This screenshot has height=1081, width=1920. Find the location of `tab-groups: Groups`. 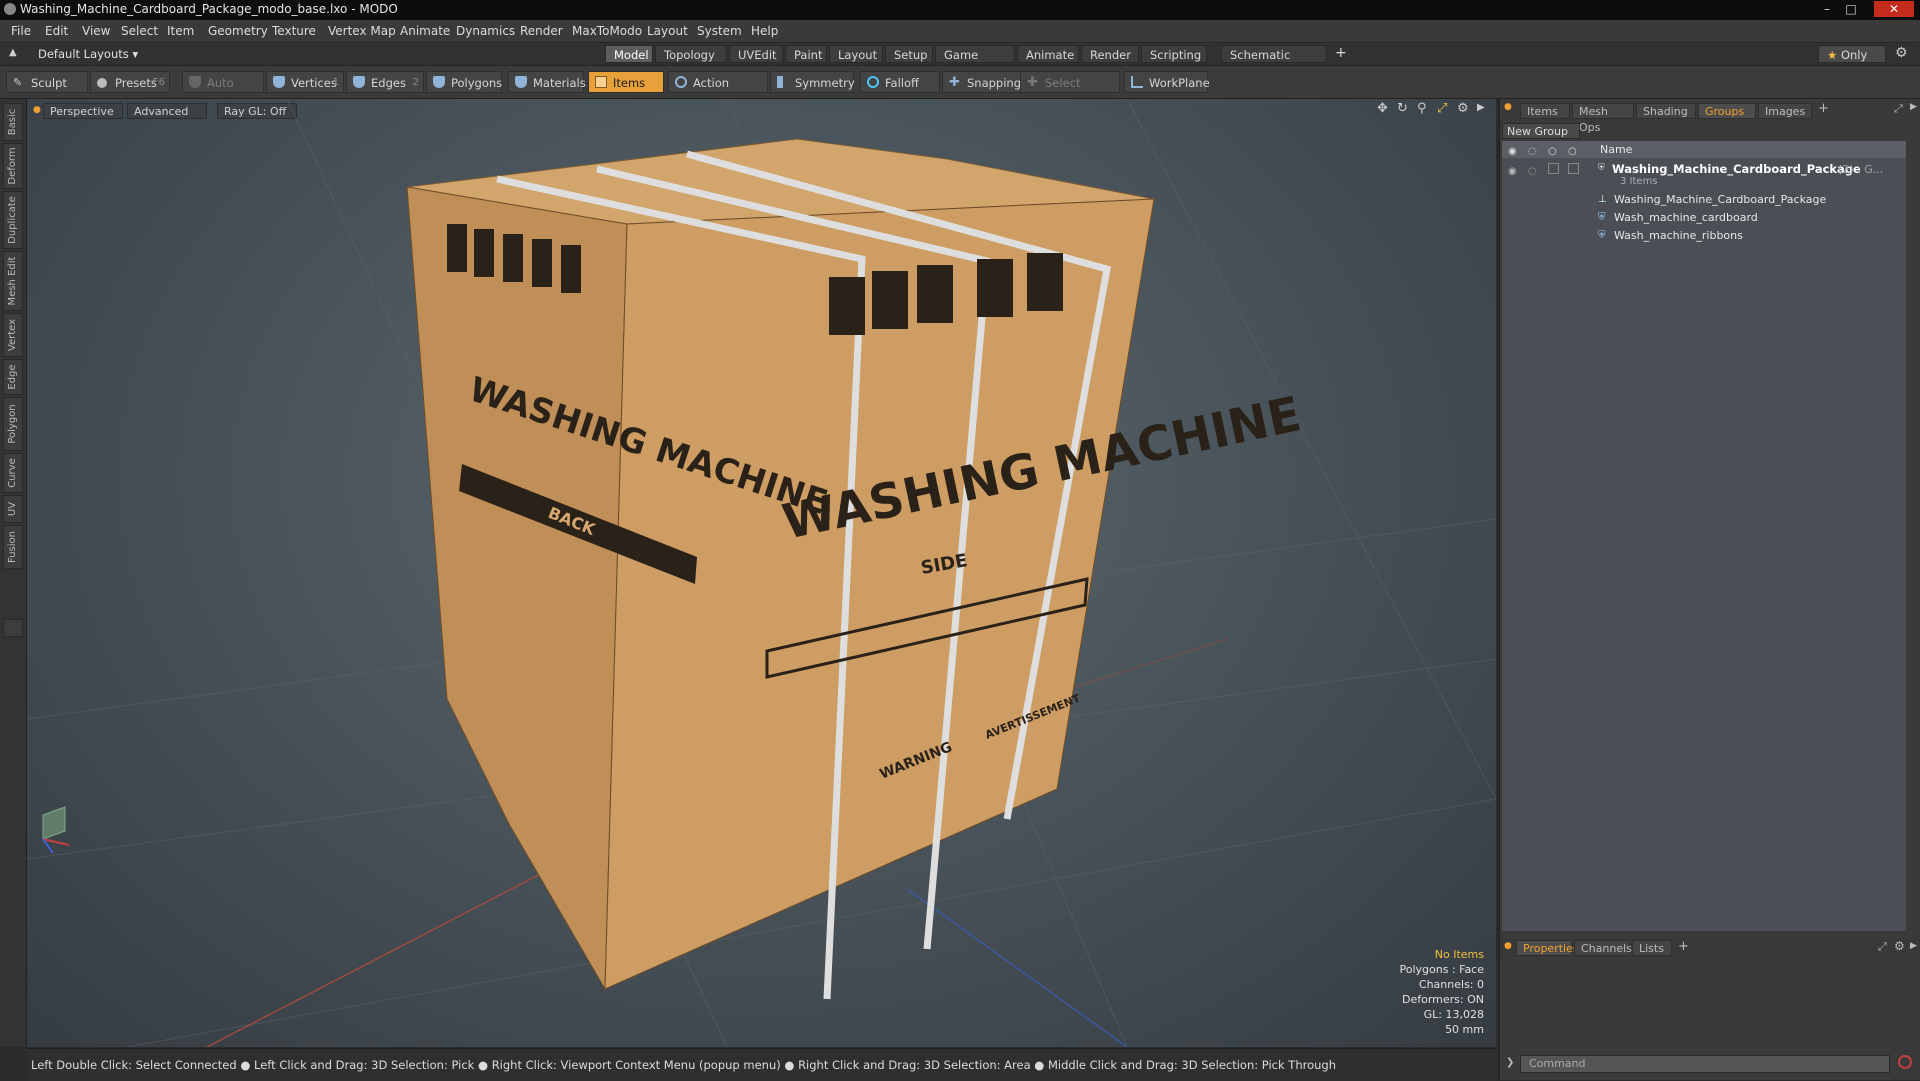

tab-groups: Groups is located at coordinates (1727, 111).